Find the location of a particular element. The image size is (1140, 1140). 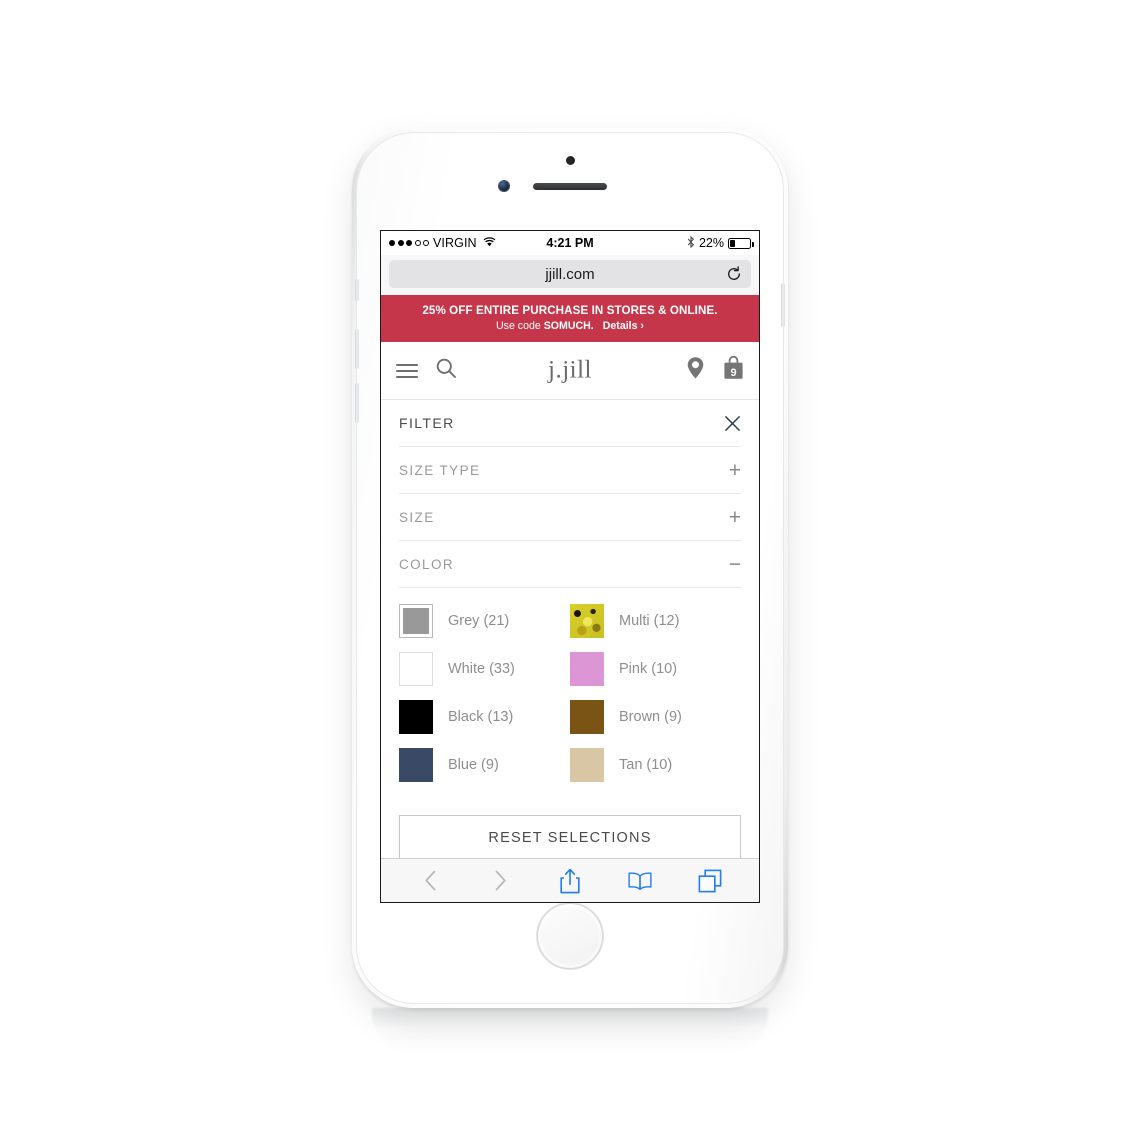

color-option-label: Multi (12) is located at coordinates (649, 621).